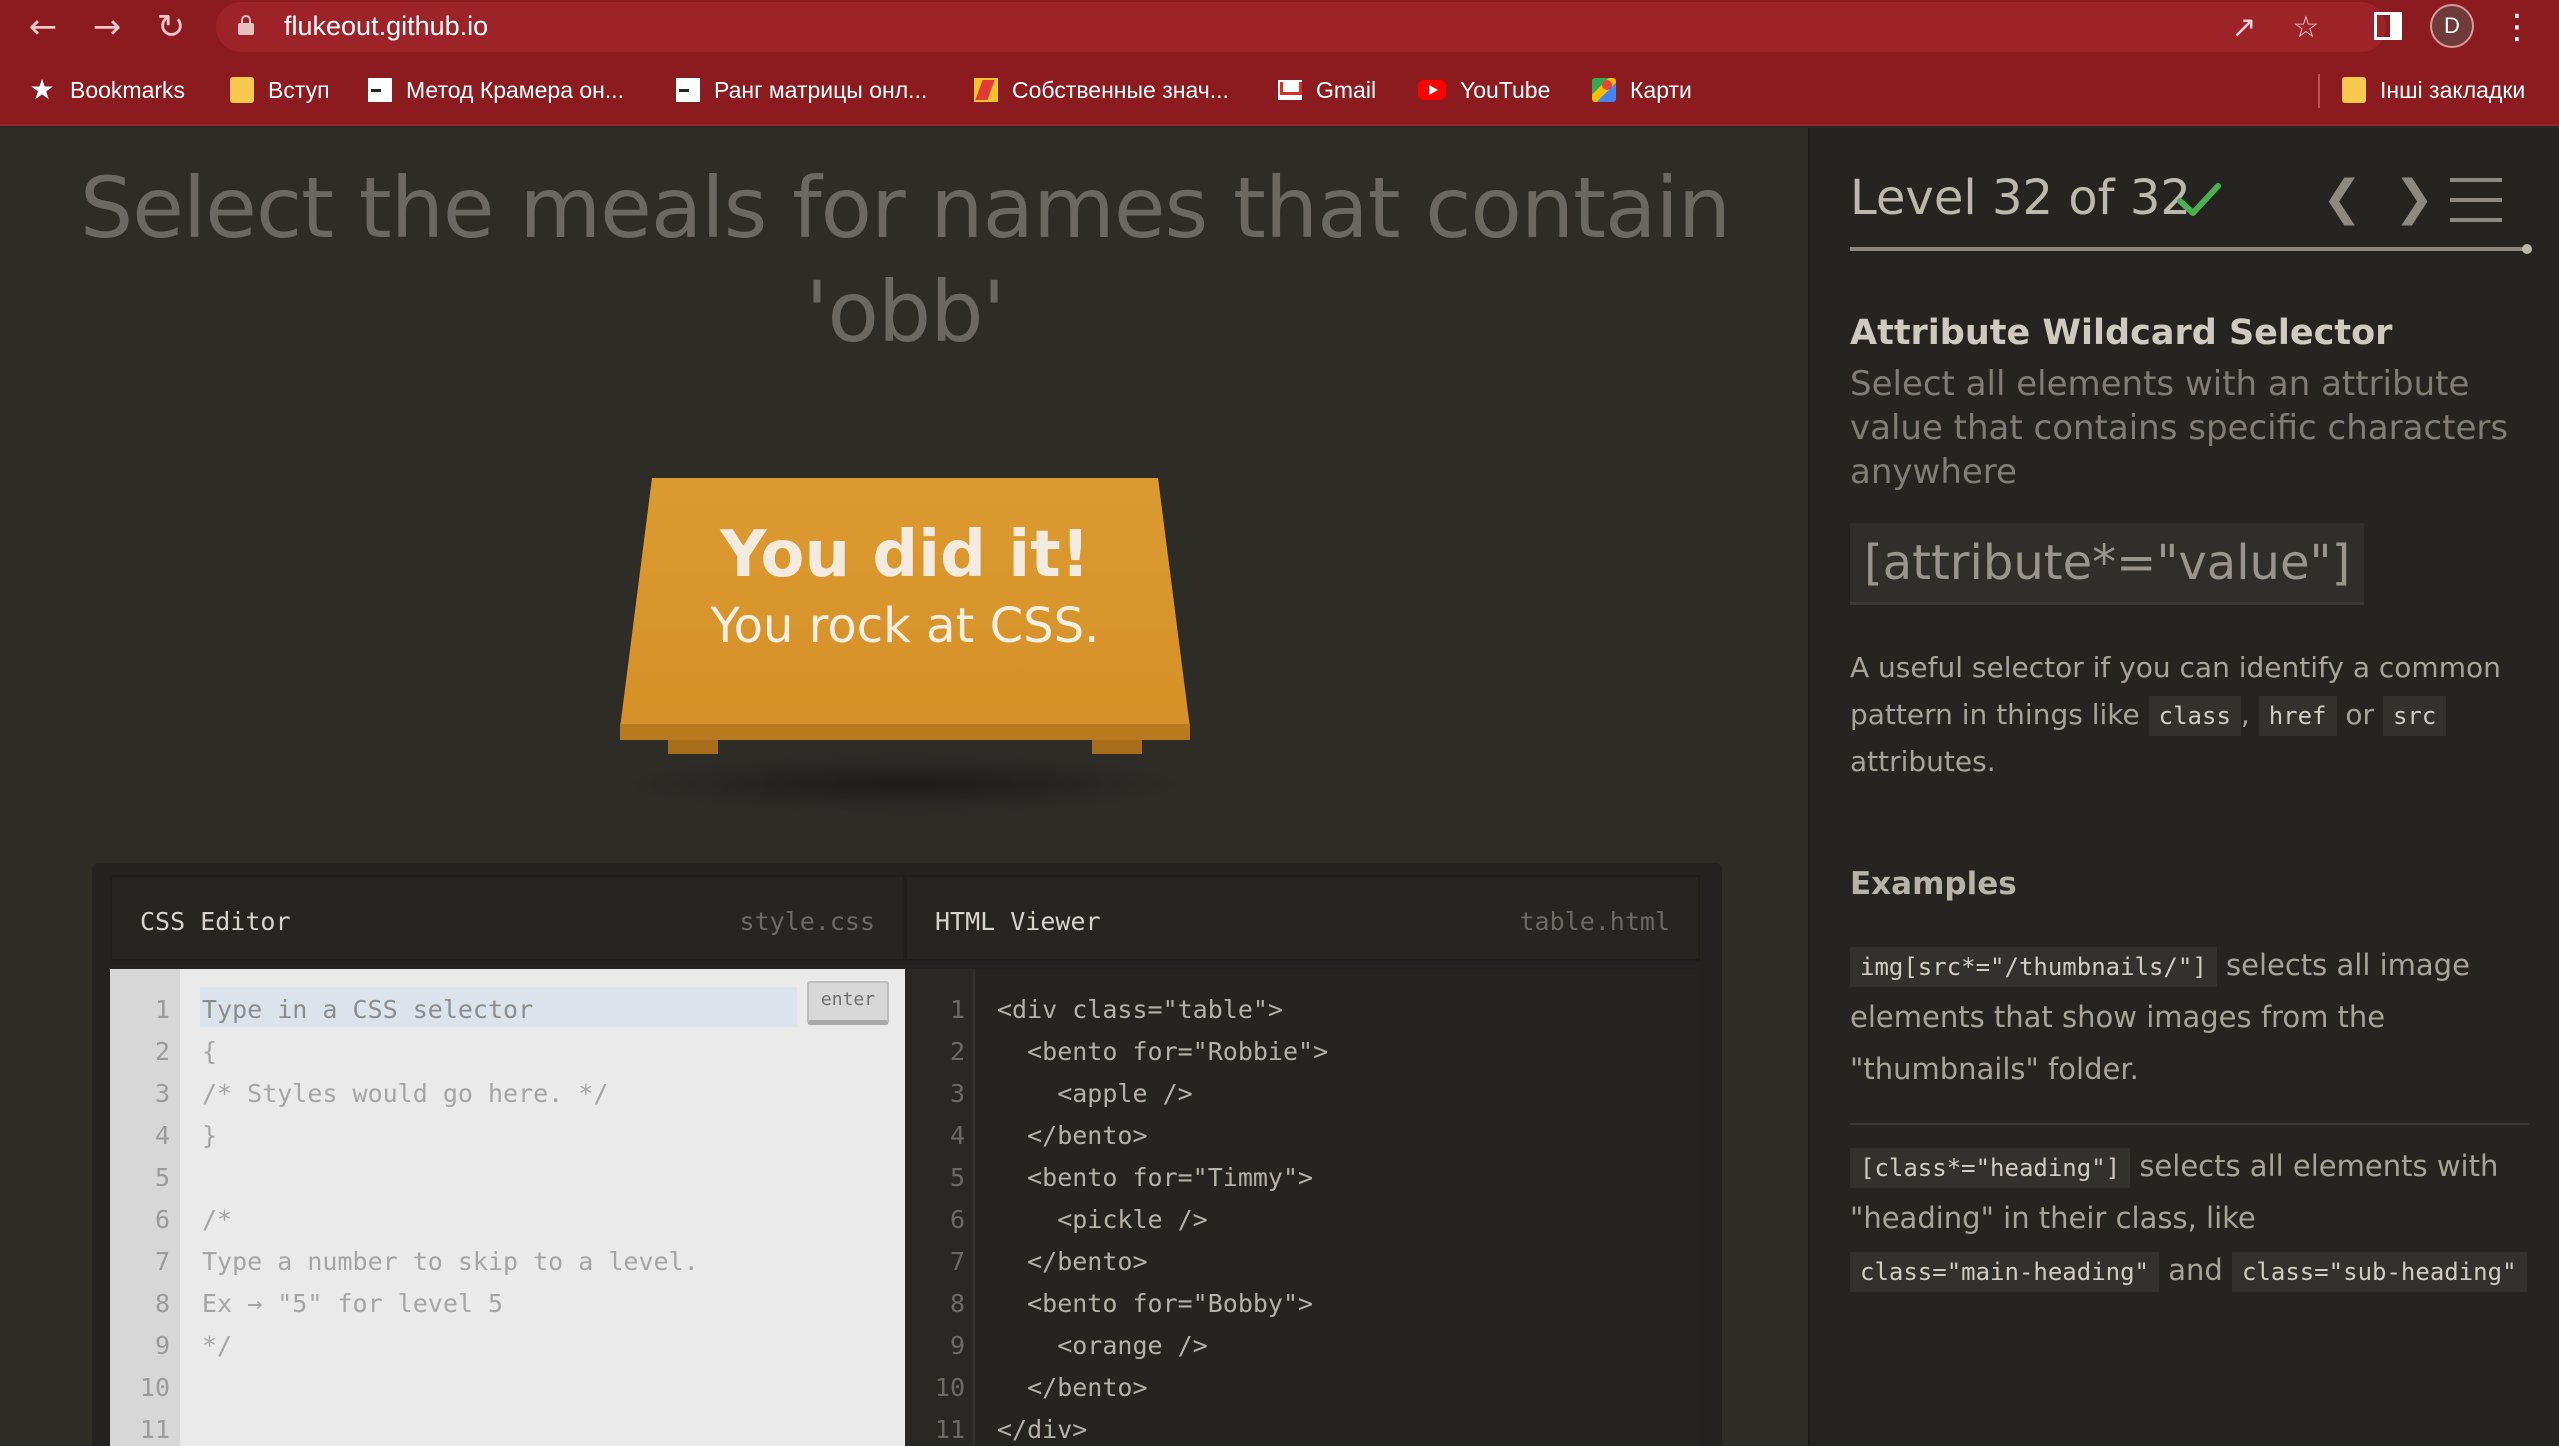  I want to click on instruction-line: 'obb', so click(905, 312).